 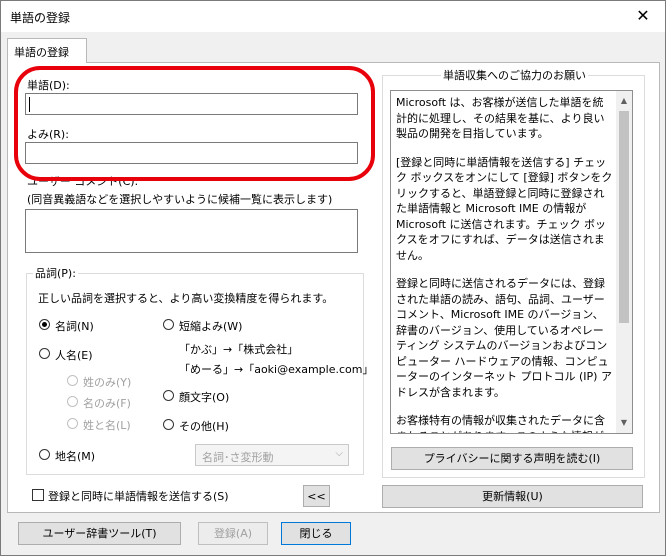 What do you see at coordinates (191, 153) in the screenshot?
I see `reading-input` at bounding box center [191, 153].